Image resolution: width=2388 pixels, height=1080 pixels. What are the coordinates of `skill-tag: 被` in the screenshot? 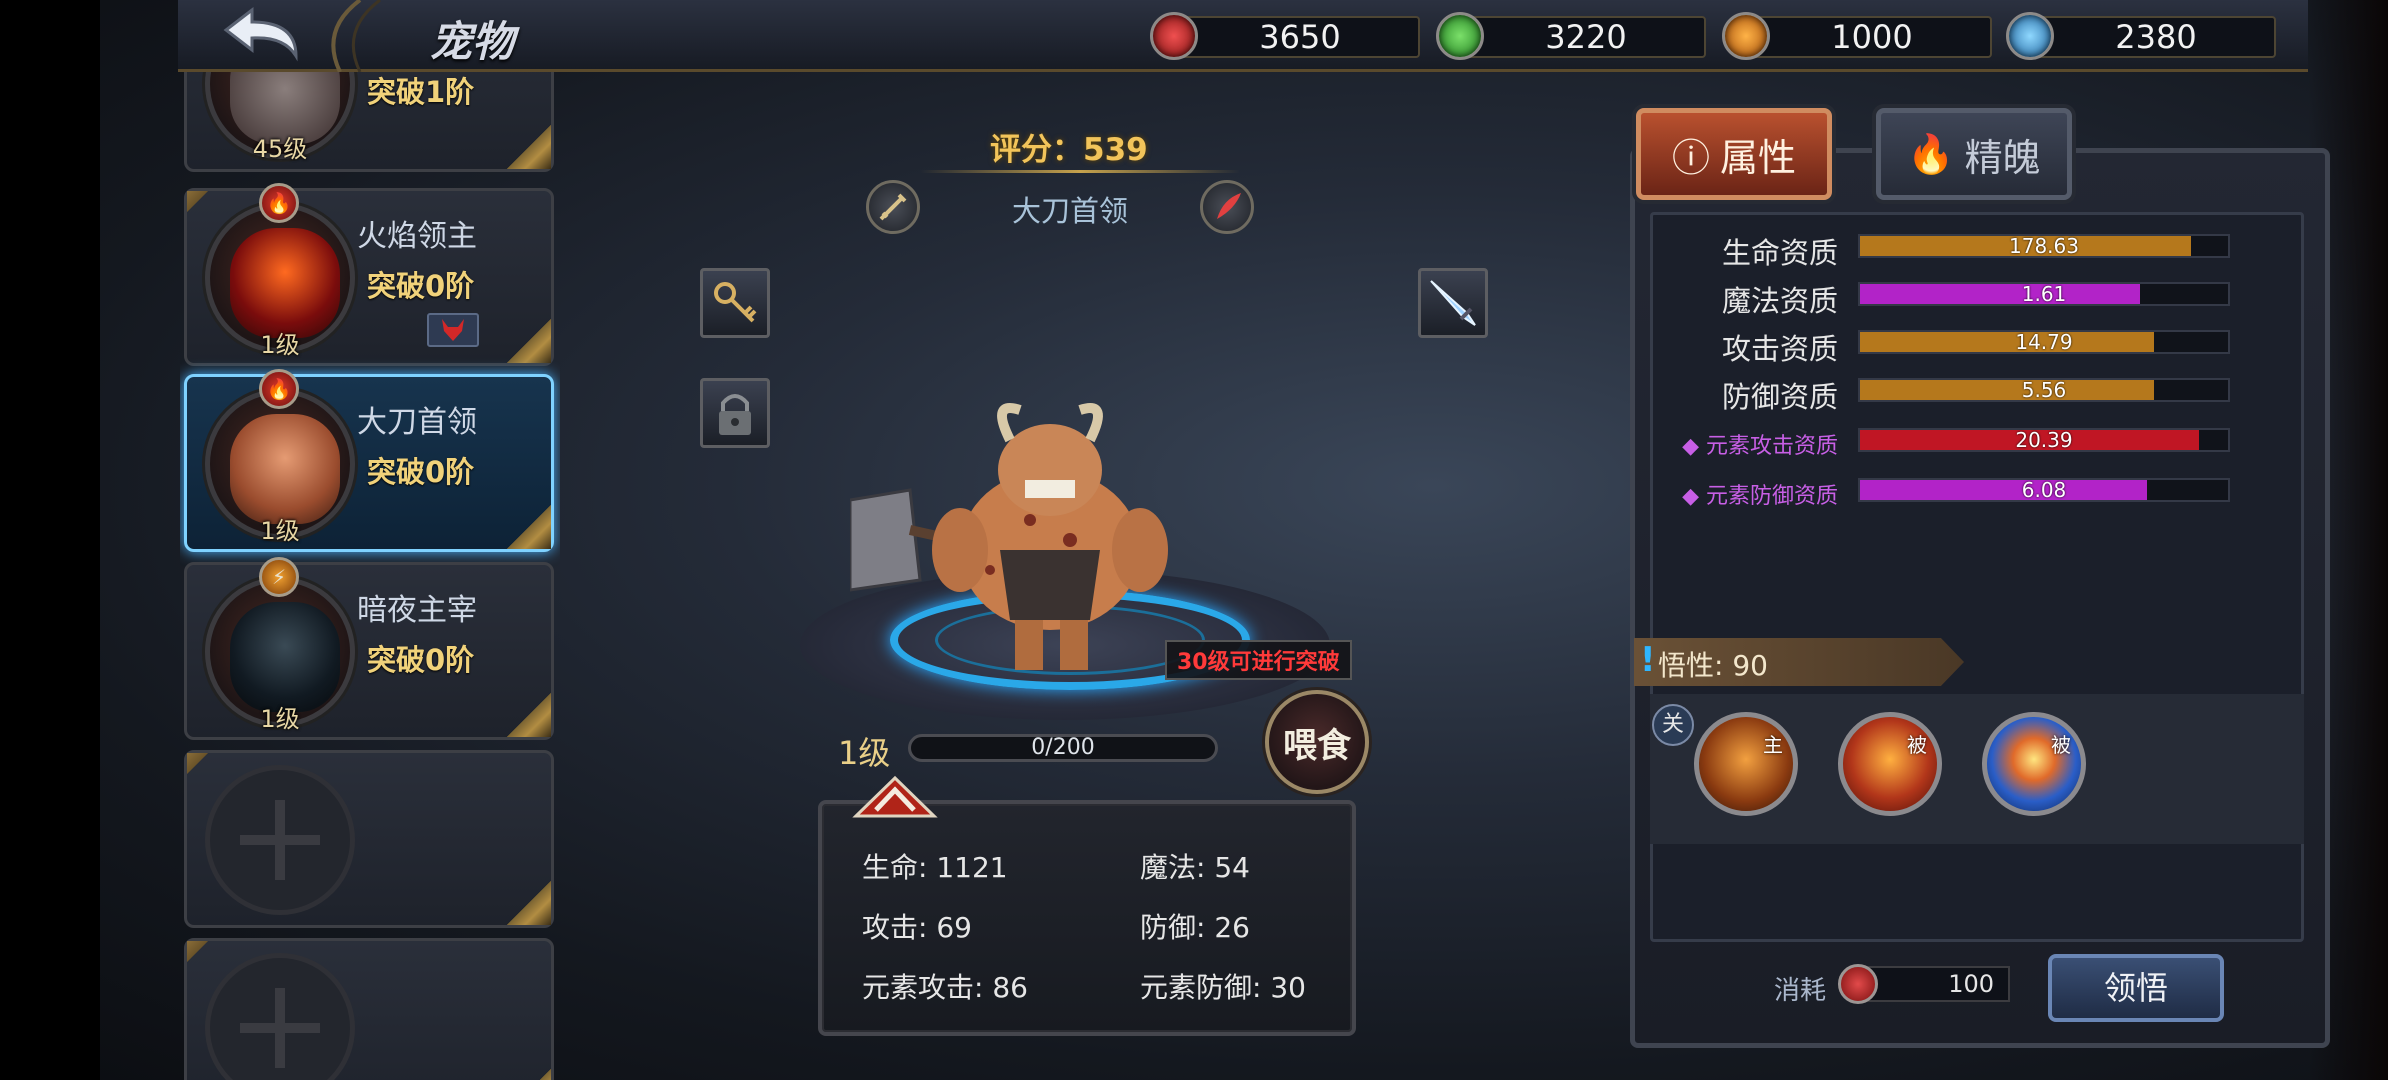 It's located at (1917, 745).